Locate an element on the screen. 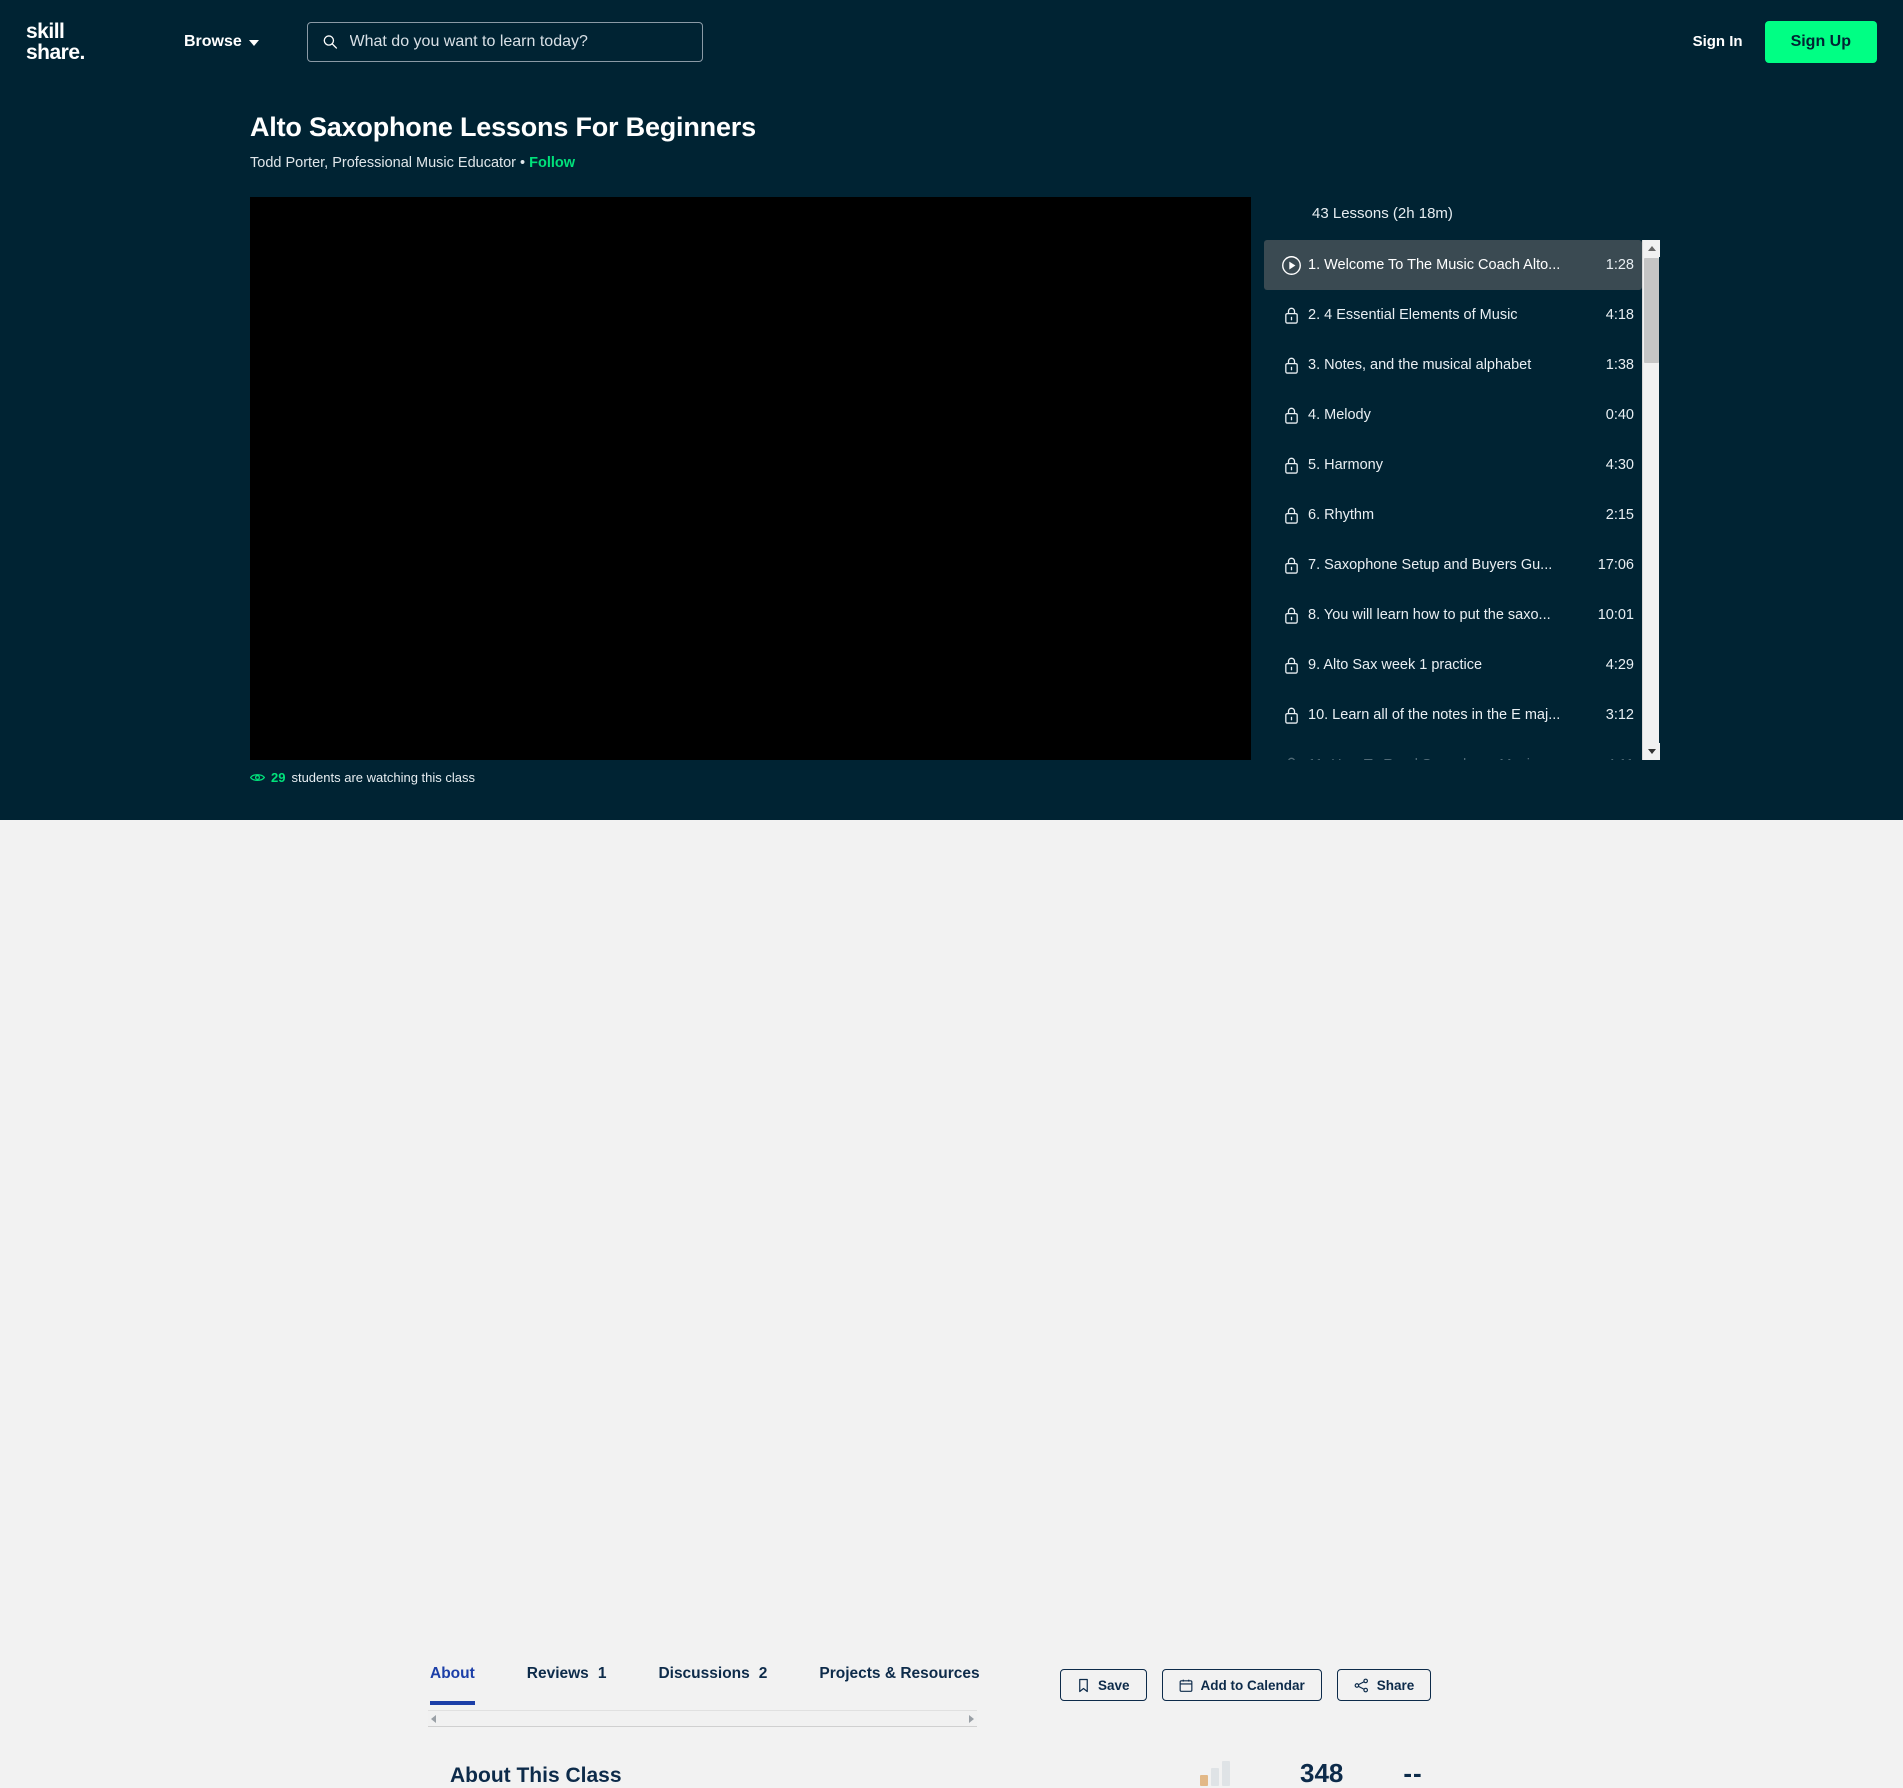 This screenshot has width=1903, height=1788. lessons-count-label: 43 Lessons (2h 18m) is located at coordinates (1382, 213).